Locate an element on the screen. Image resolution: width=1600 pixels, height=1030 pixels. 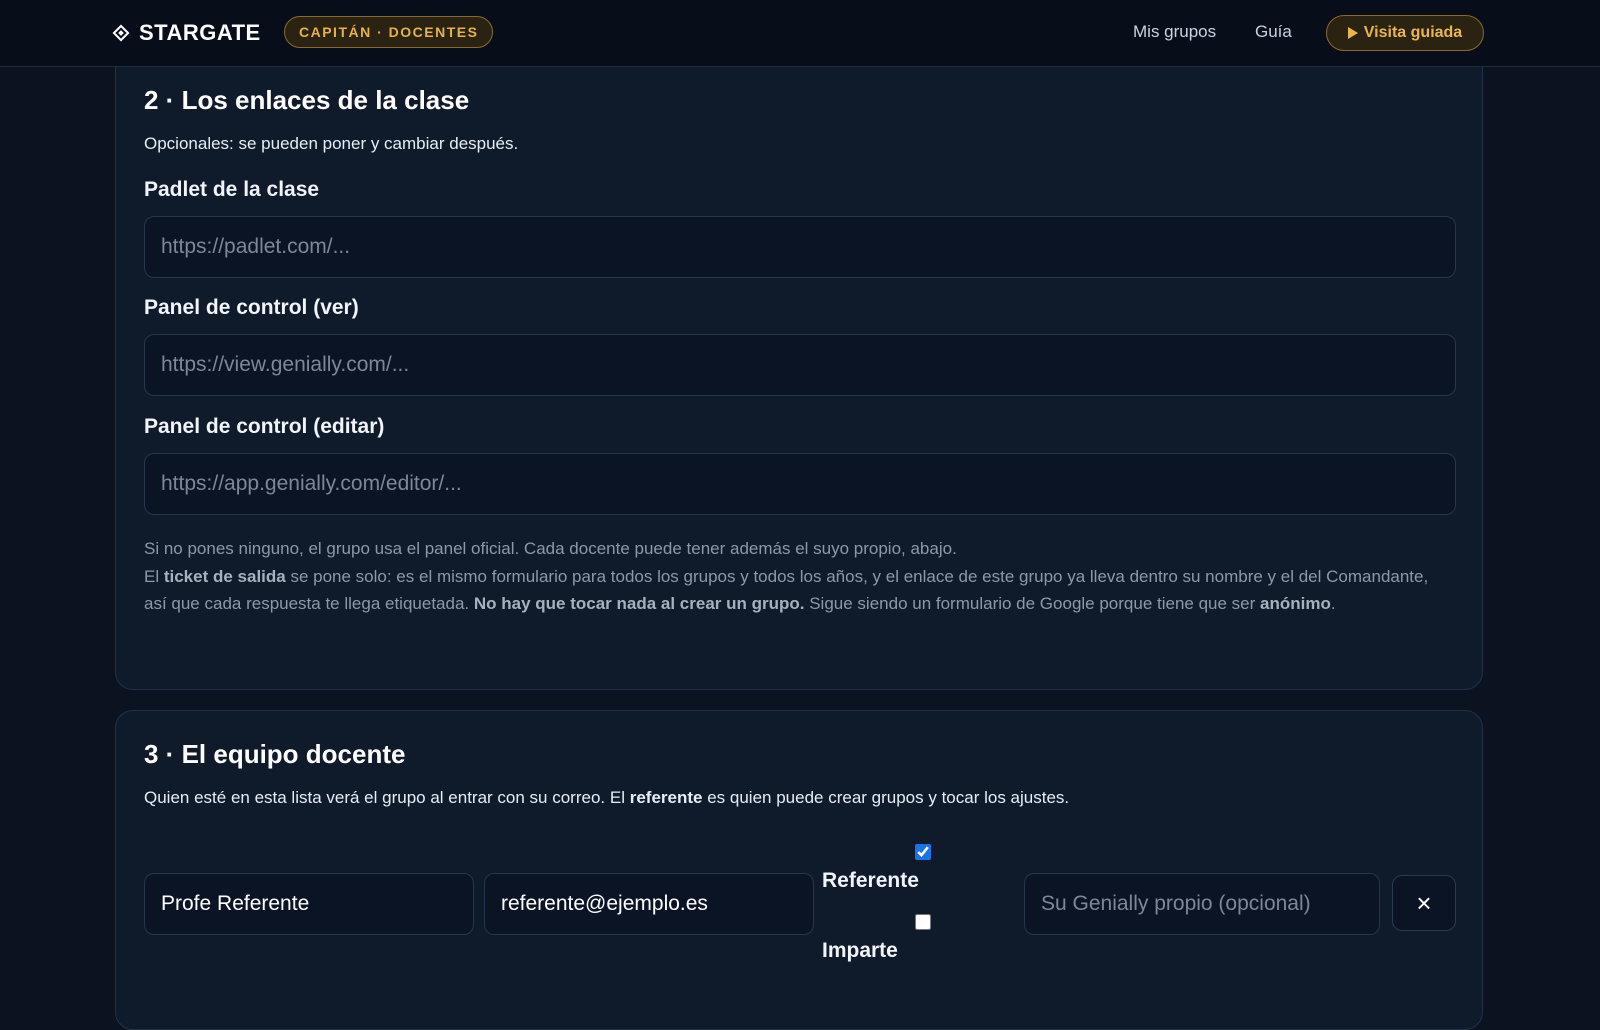
panel-view-label: Panel de control (ver) is located at coordinates (251, 307).